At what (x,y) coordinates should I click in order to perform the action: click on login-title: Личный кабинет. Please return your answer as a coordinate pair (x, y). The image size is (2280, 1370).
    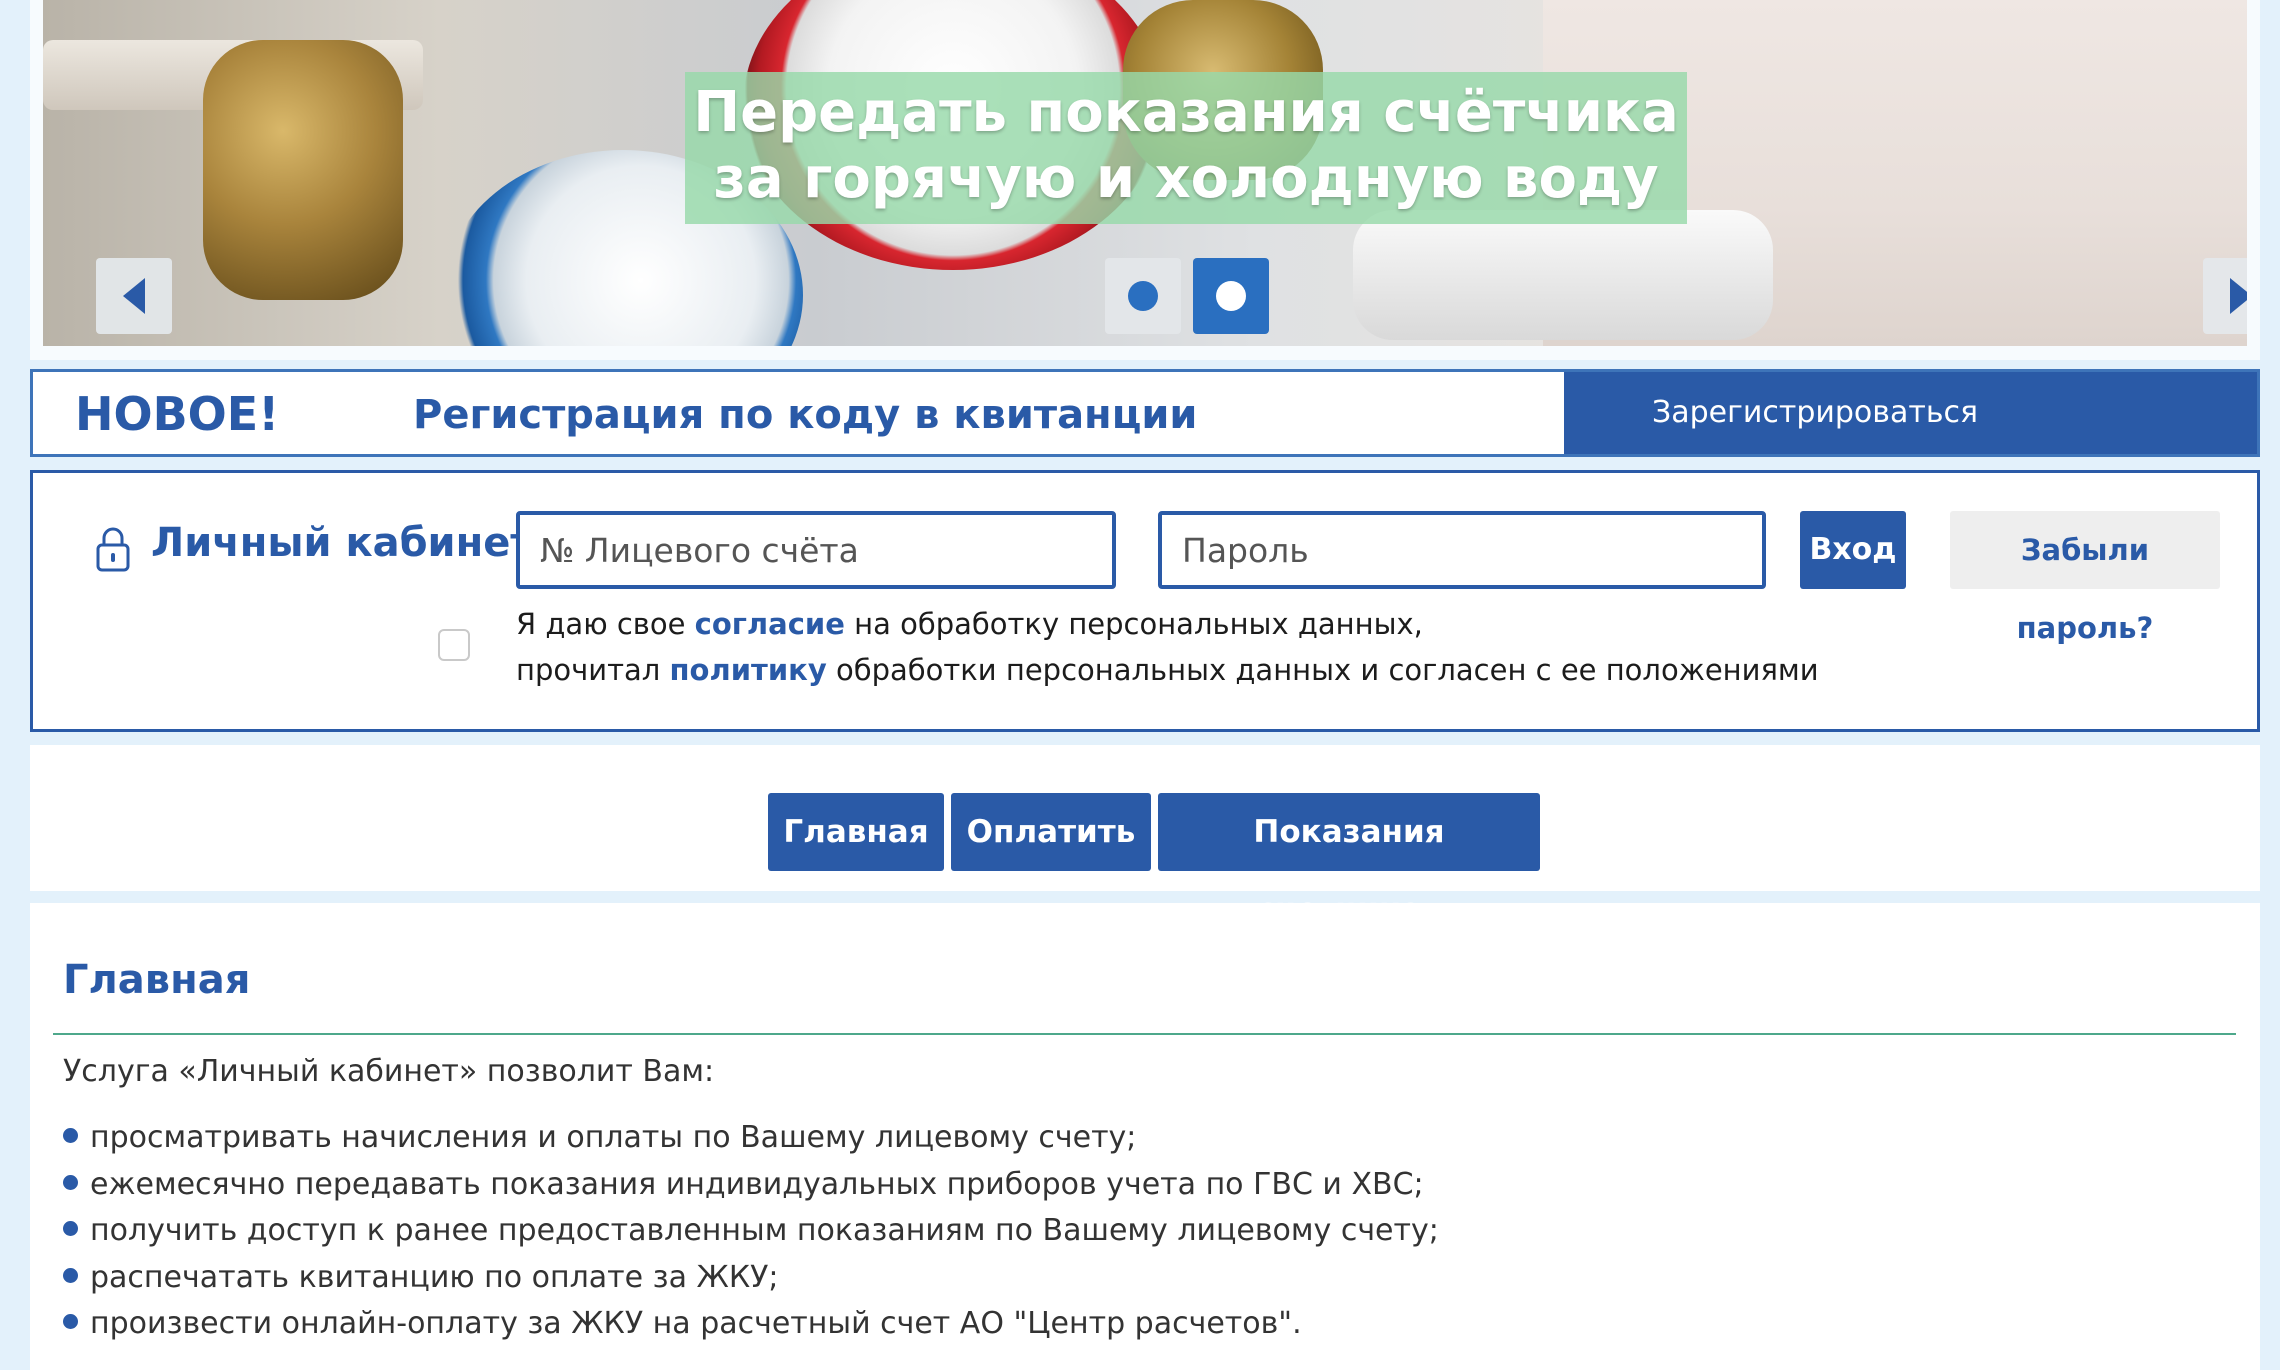
    Looking at the image, I should click on (342, 543).